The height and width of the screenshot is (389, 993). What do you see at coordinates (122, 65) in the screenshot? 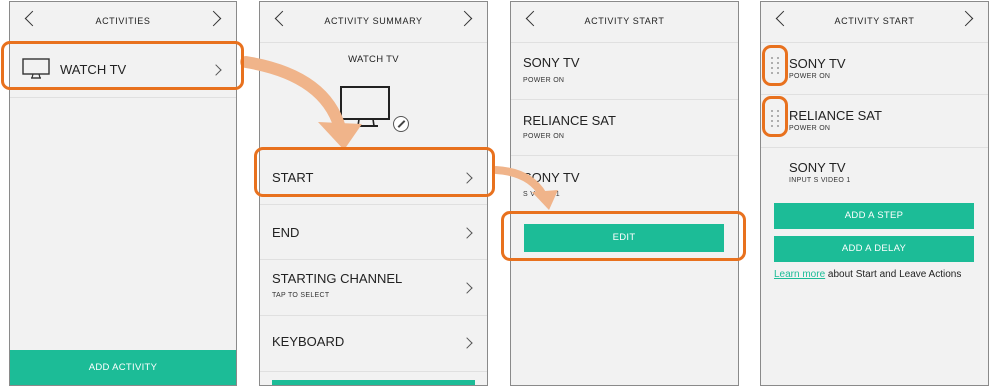
I see `callout-watch-tv` at bounding box center [122, 65].